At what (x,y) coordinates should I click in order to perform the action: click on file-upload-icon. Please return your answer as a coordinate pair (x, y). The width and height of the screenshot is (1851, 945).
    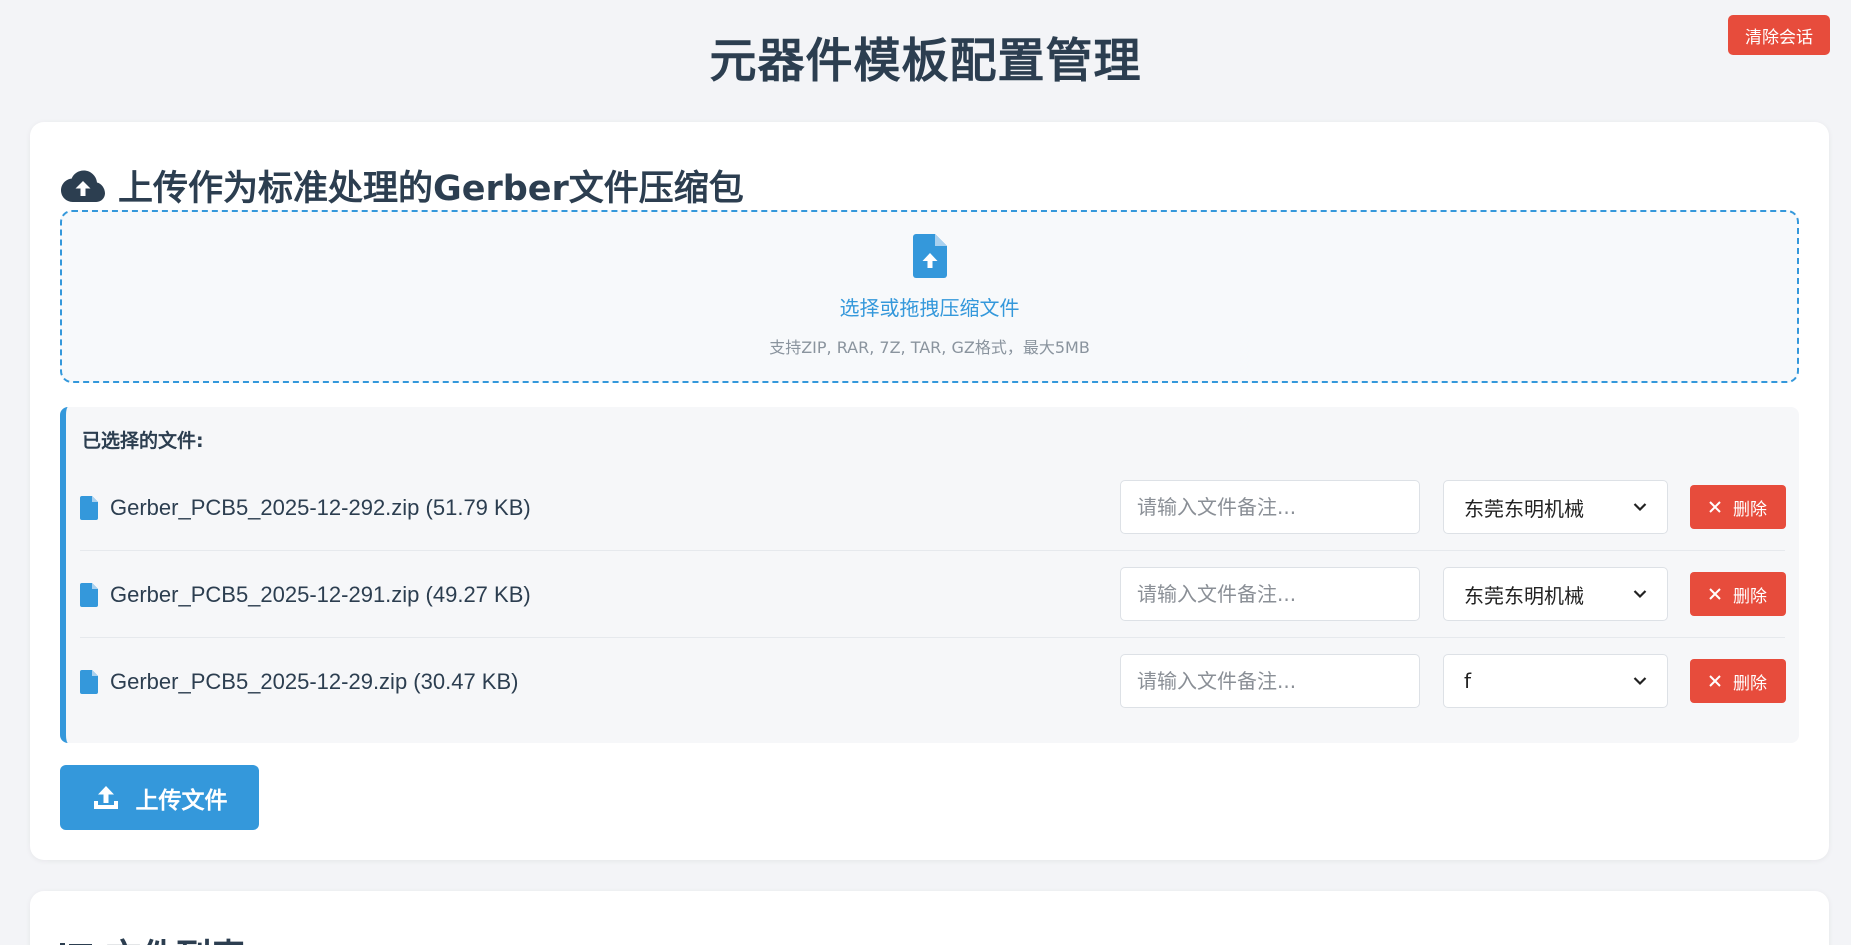
    Looking at the image, I should click on (929, 256).